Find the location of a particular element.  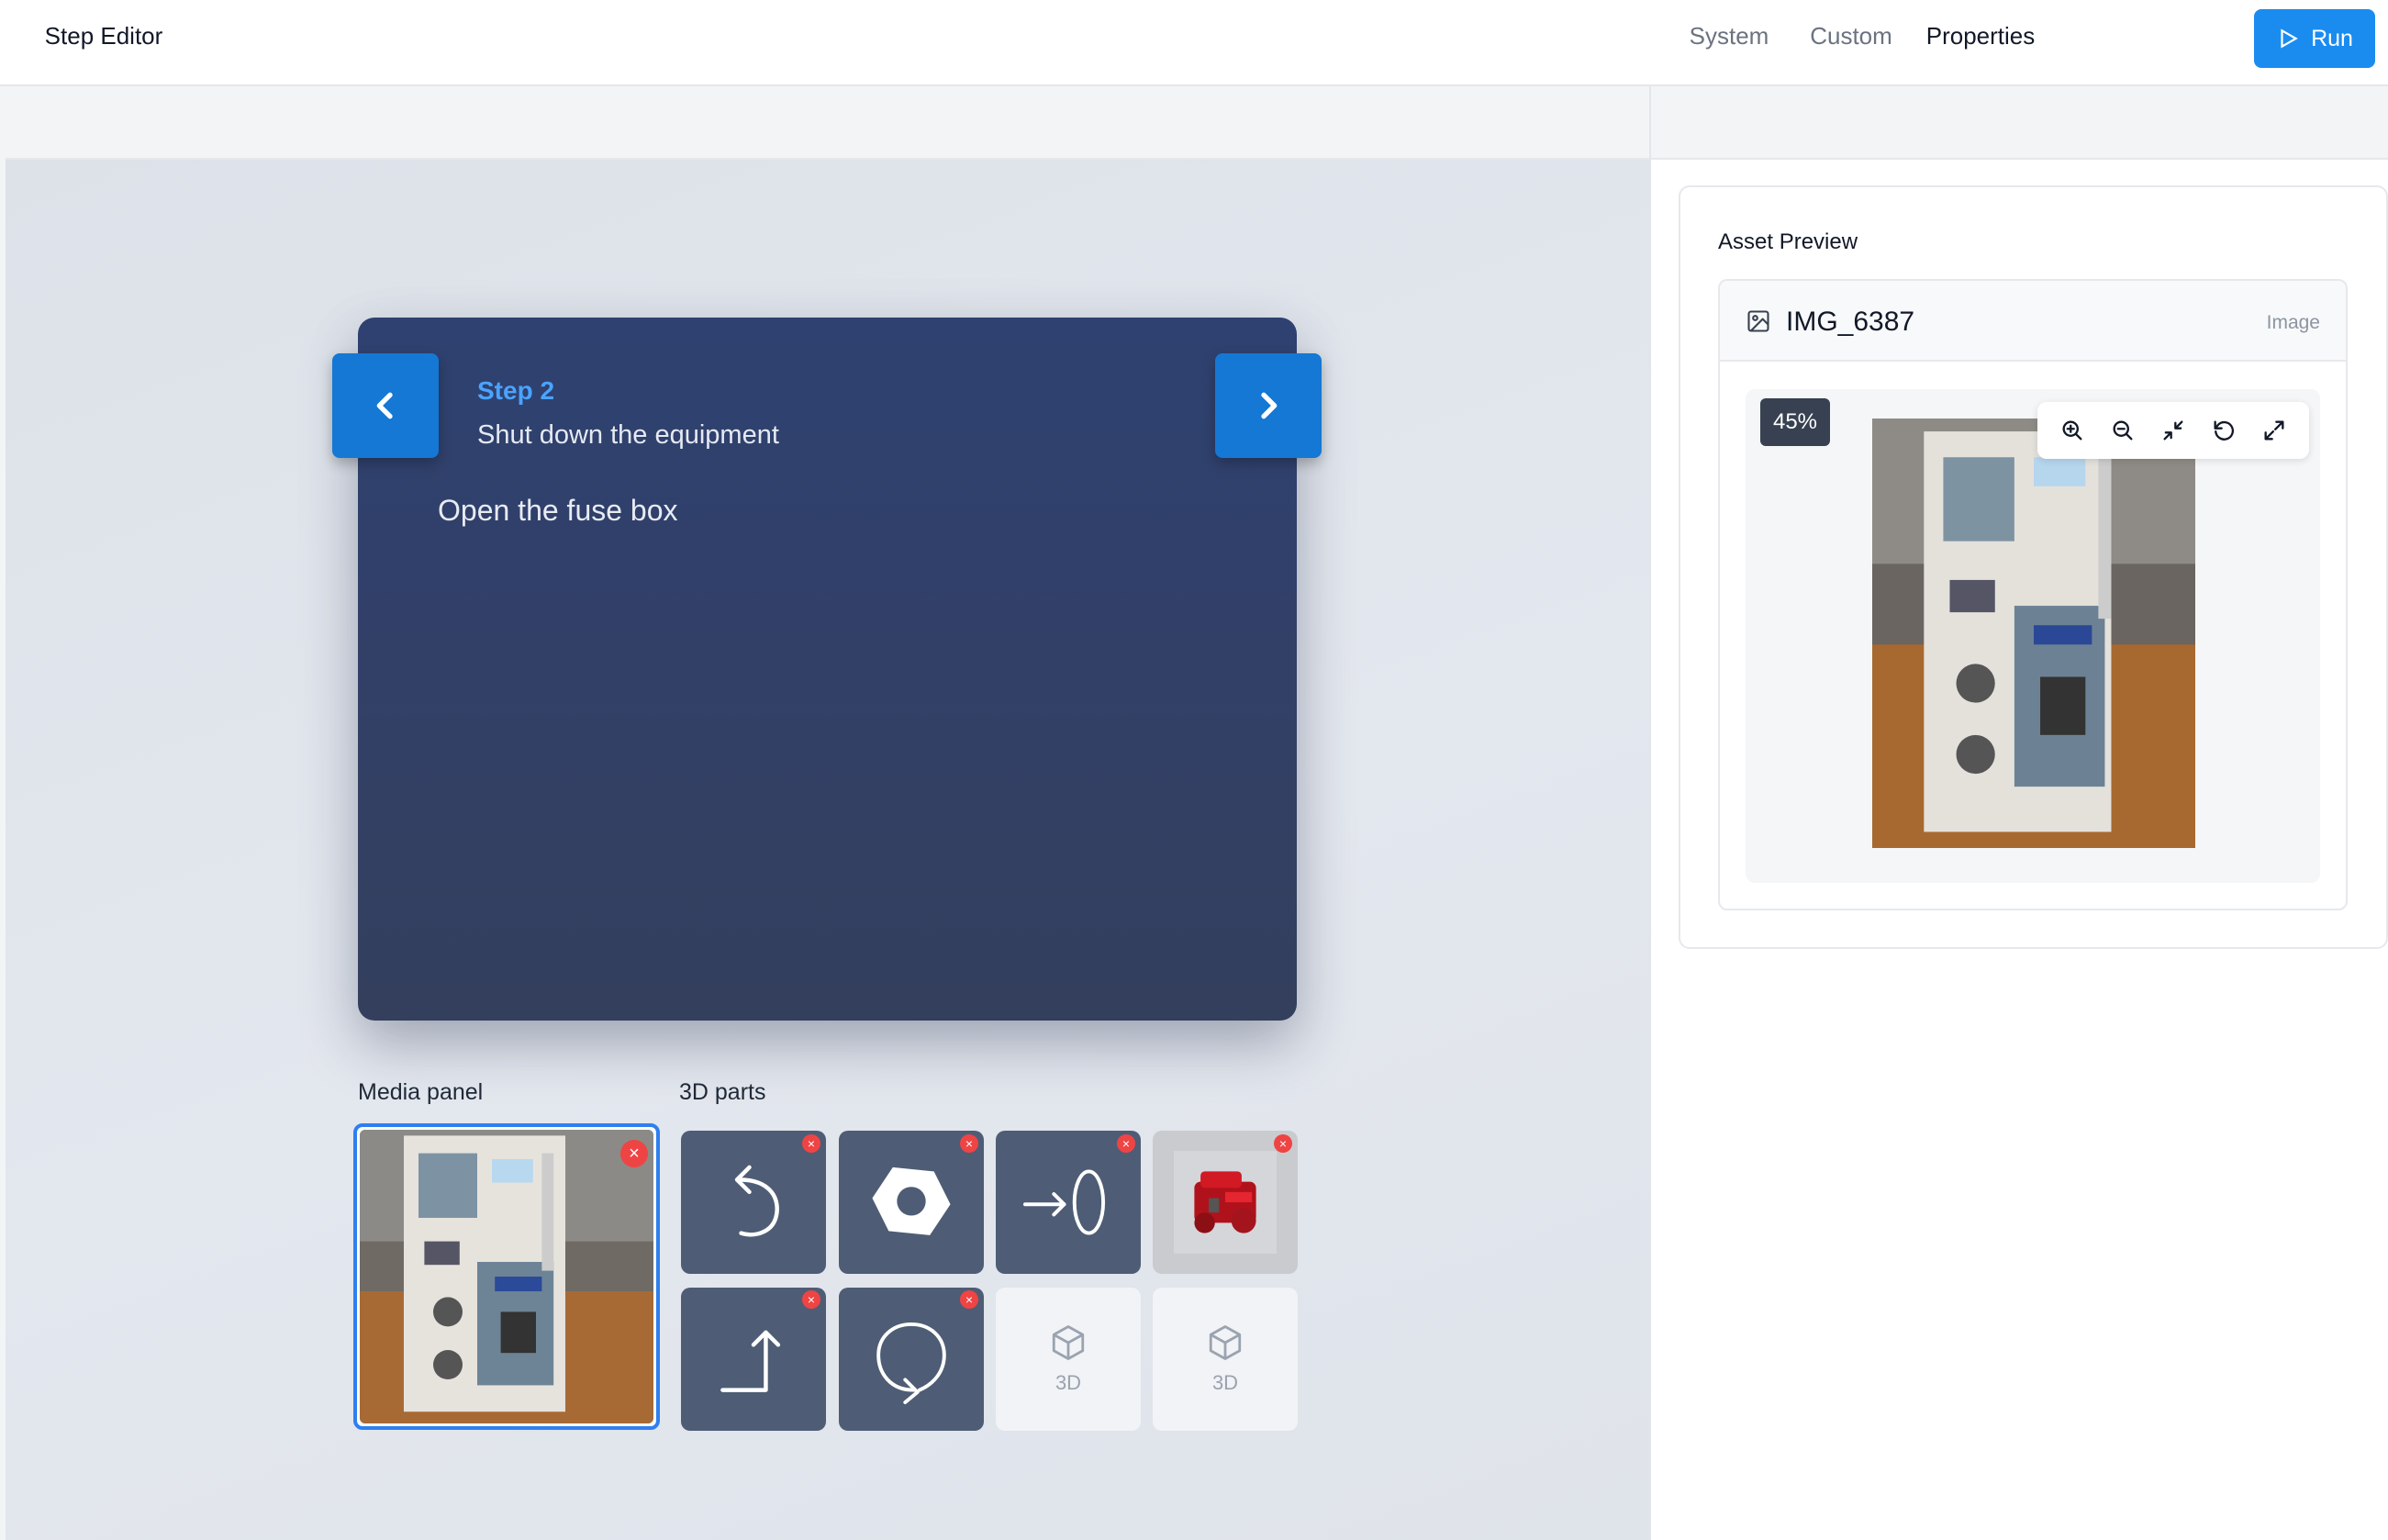

panel-divider is located at coordinates (1650, 813).